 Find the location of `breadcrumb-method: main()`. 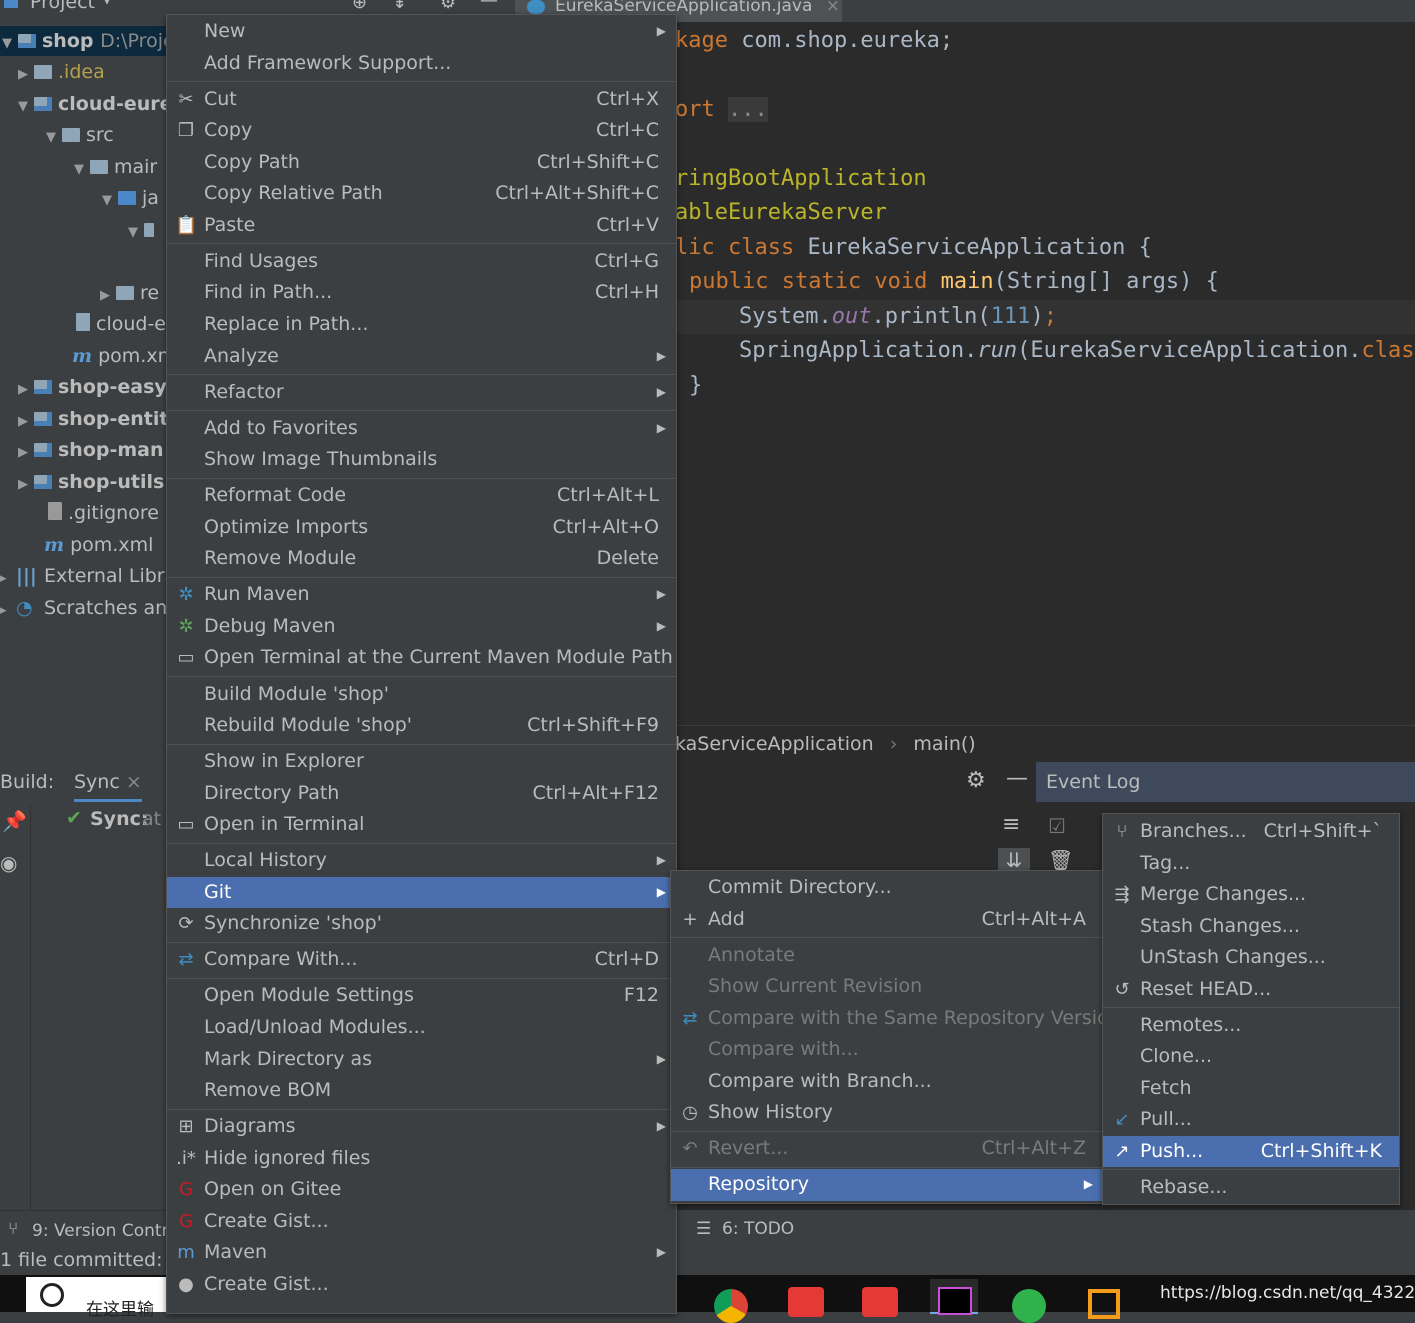

breadcrumb-method: main() is located at coordinates (944, 744).